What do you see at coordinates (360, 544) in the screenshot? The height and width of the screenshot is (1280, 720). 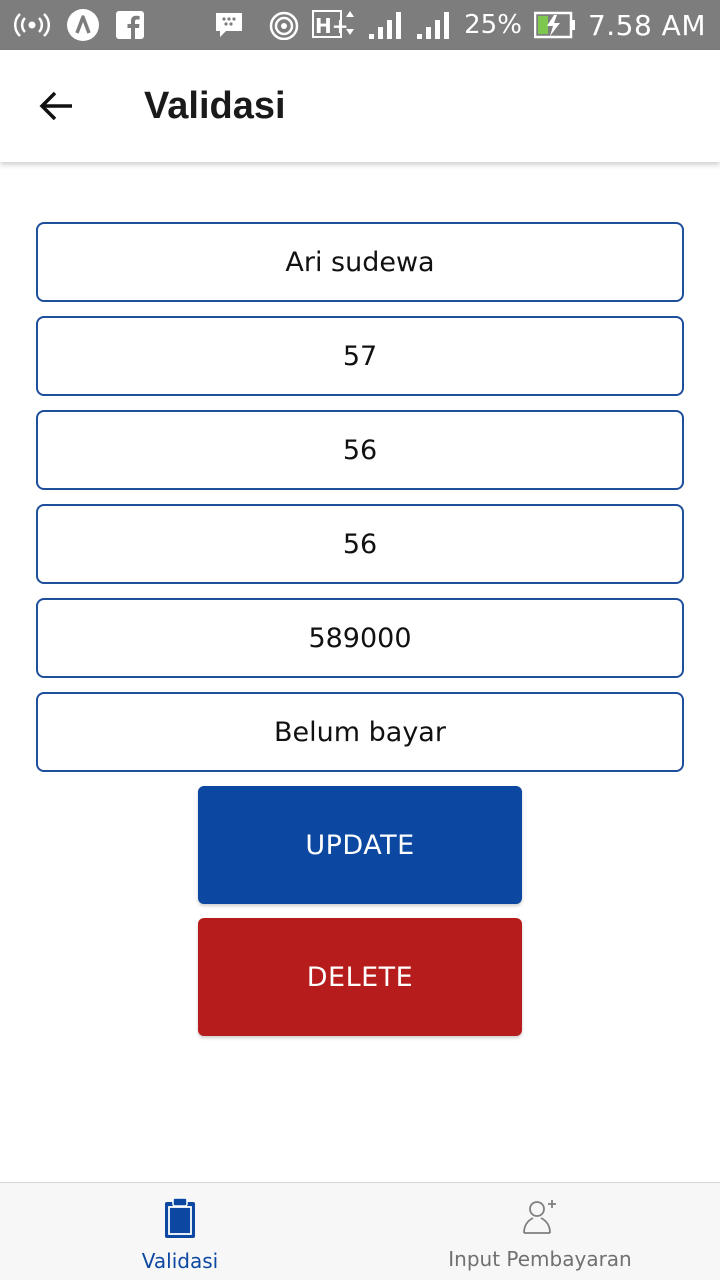 I see `field-4: 56` at bounding box center [360, 544].